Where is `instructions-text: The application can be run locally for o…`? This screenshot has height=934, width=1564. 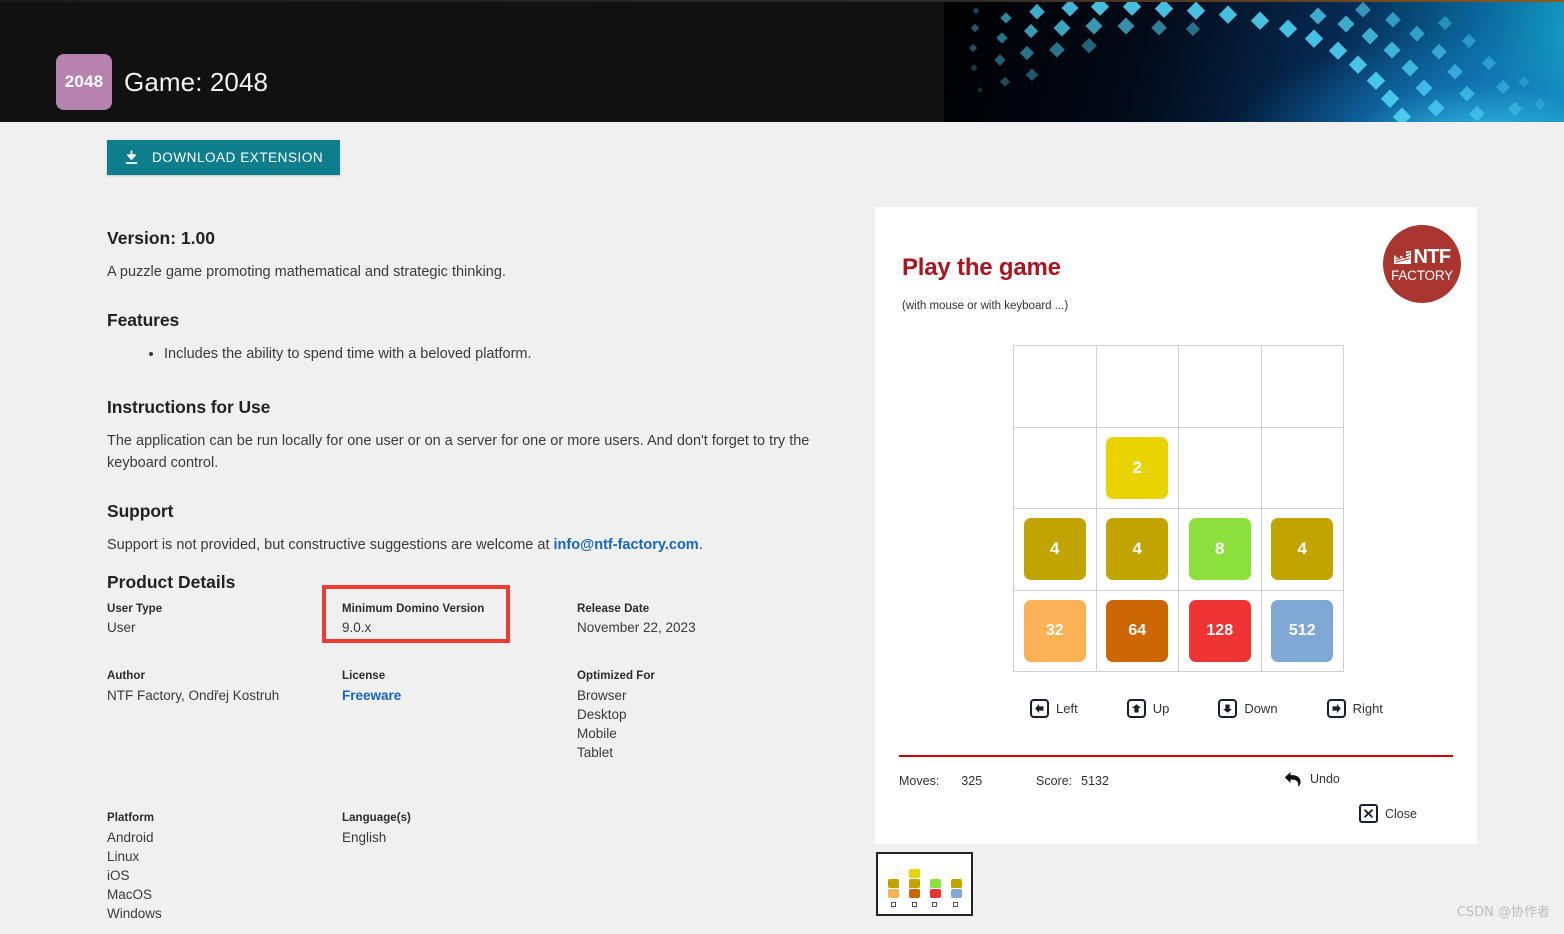
instructions-text: The application can be run locally for o… is located at coordinates (458, 452).